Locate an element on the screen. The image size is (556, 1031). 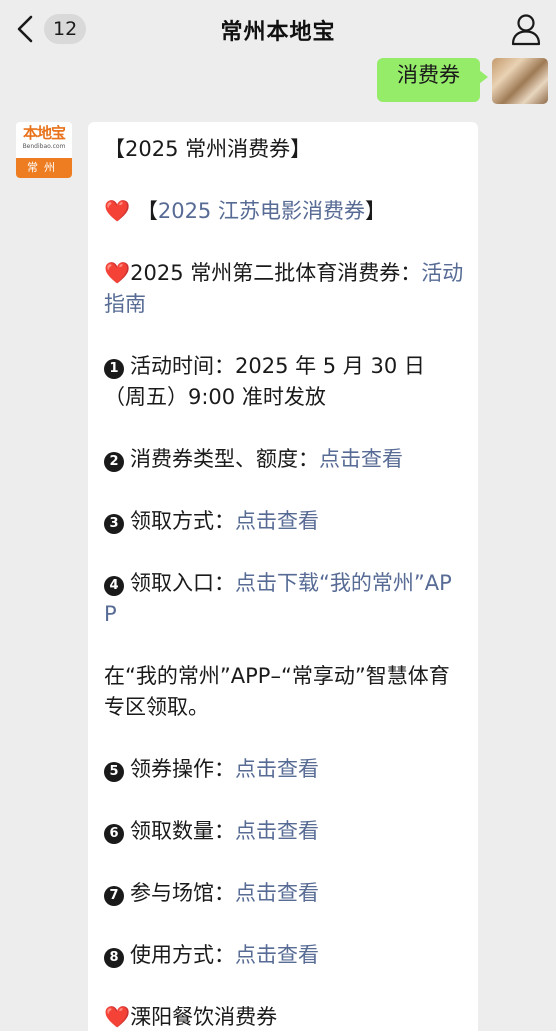
step-number-icon: 2 is located at coordinates (114, 462).